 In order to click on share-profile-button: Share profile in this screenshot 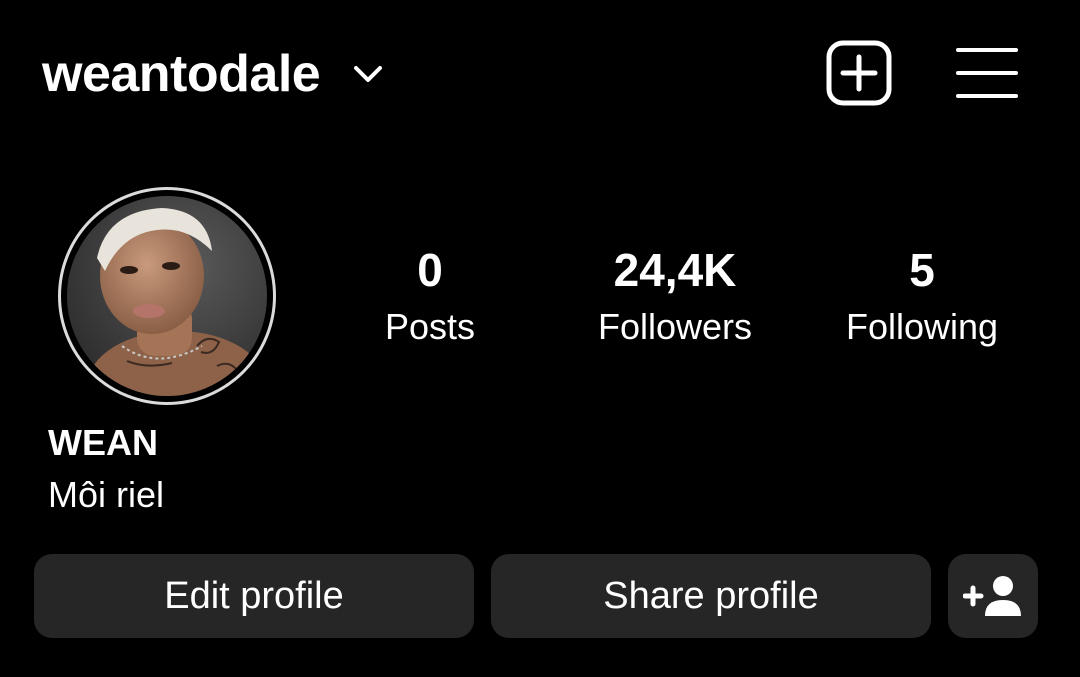, I will do `click(711, 596)`.